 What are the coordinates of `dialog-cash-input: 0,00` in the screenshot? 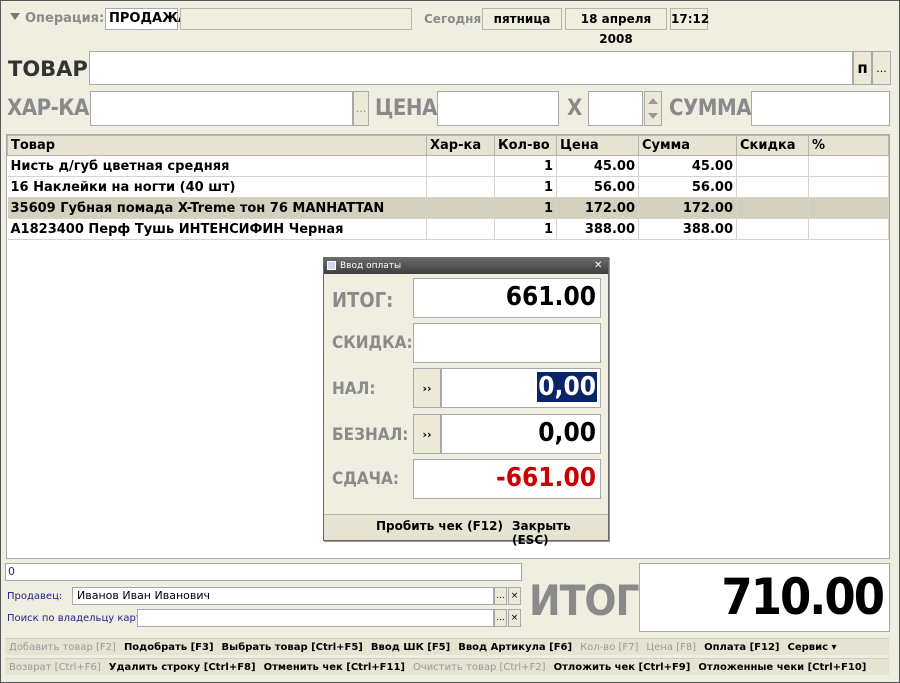 It's located at (521, 388).